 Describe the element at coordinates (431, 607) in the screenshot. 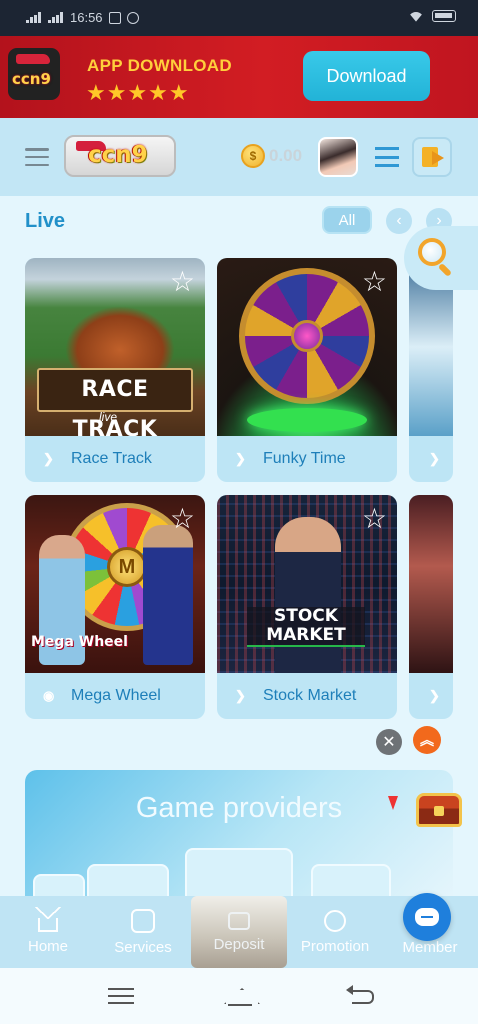

I see `game-card-partial-2: ❯` at that location.